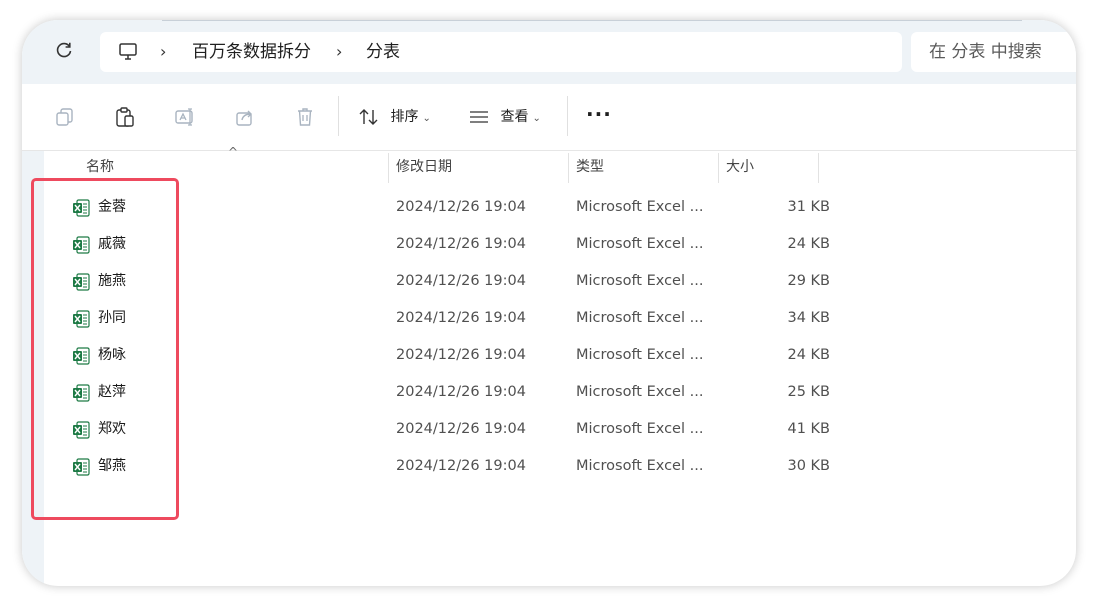  Describe the element at coordinates (64, 52) in the screenshot. I see `refresh-icon` at that location.